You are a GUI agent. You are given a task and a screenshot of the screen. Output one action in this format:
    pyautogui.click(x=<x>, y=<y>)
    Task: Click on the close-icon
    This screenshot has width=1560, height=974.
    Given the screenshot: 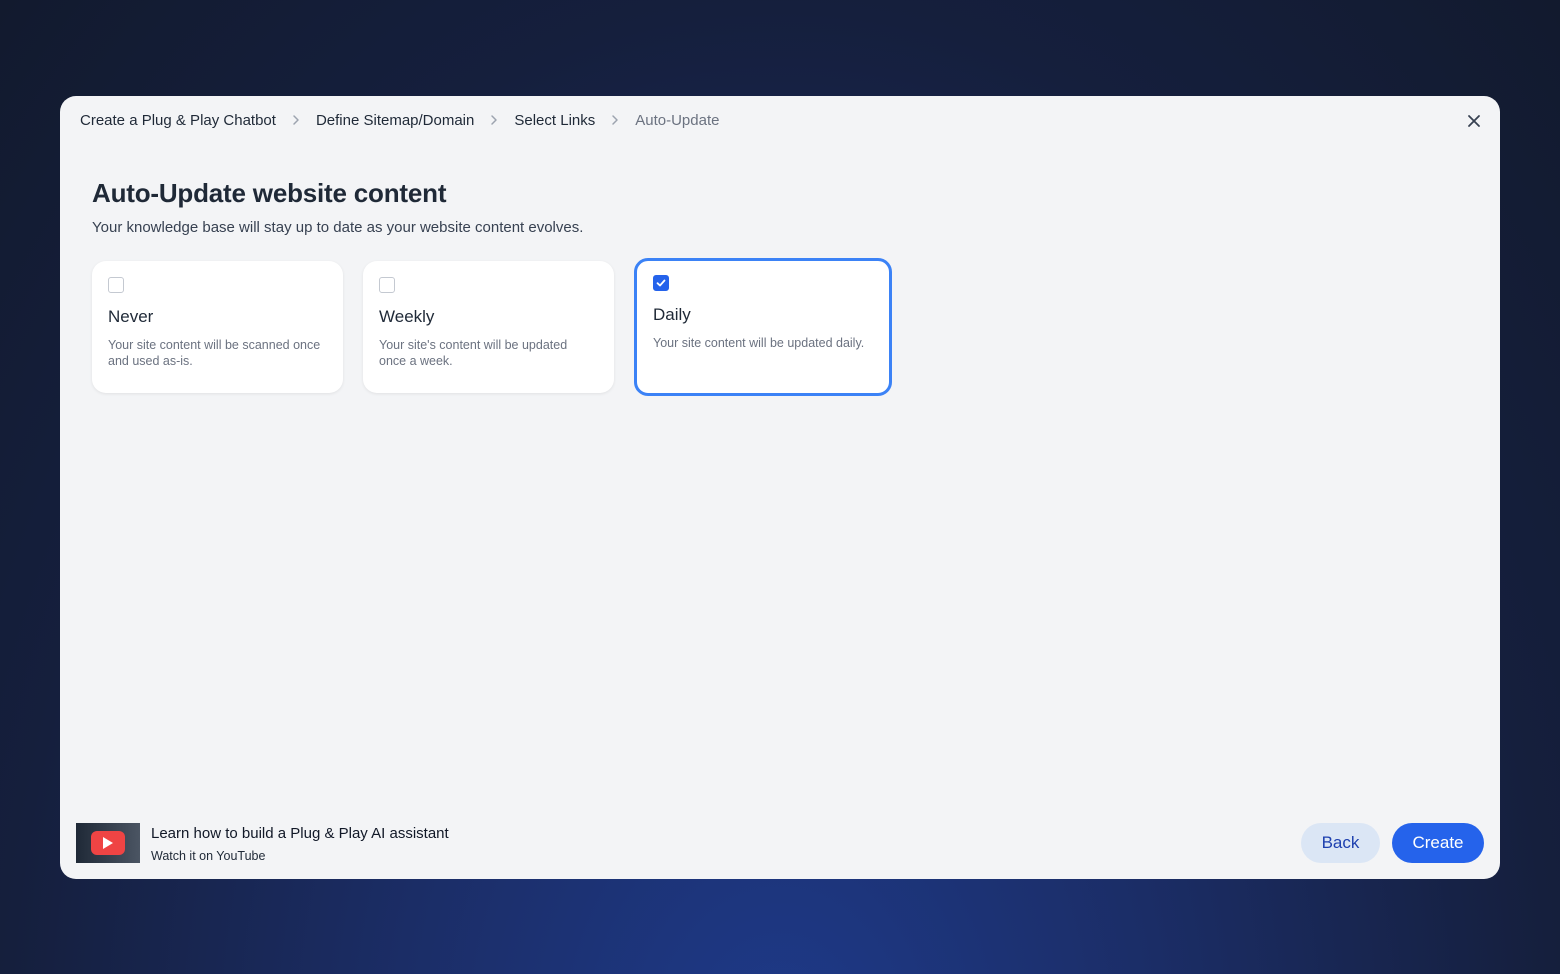 What is the action you would take?
    pyautogui.click(x=1474, y=121)
    